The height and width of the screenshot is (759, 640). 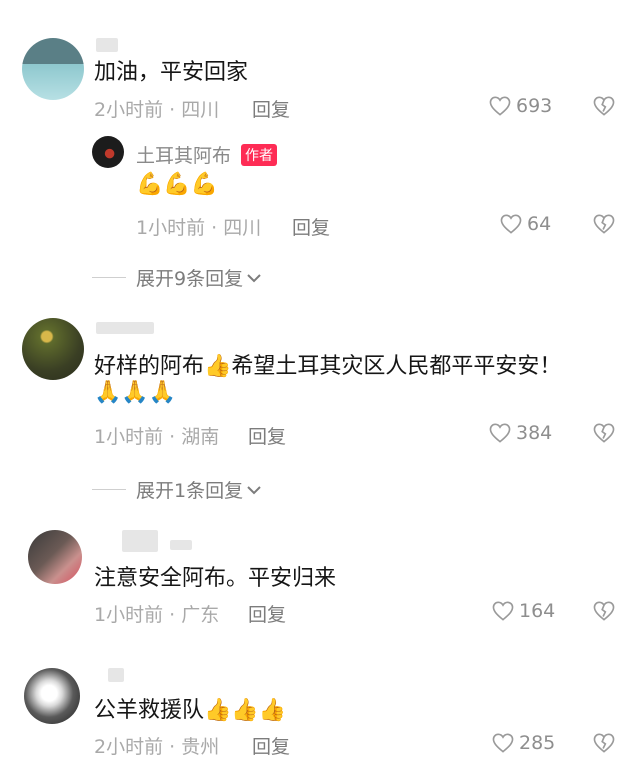 What do you see at coordinates (108, 152) in the screenshot?
I see `author-avatar` at bounding box center [108, 152].